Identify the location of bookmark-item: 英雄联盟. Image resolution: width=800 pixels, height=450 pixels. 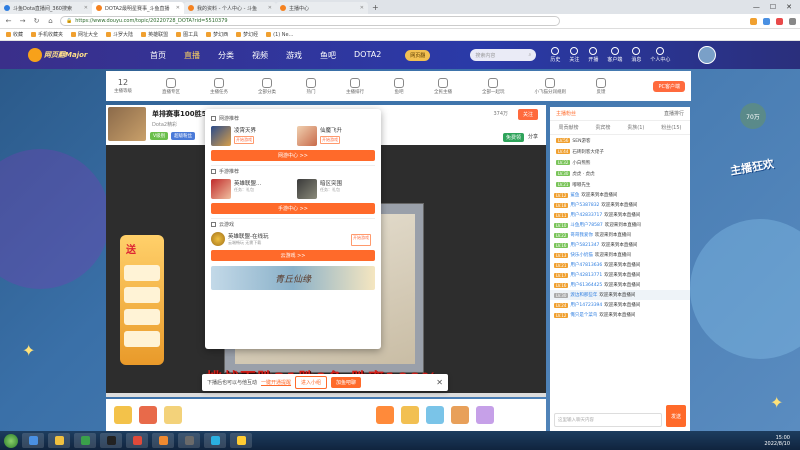
(154, 34).